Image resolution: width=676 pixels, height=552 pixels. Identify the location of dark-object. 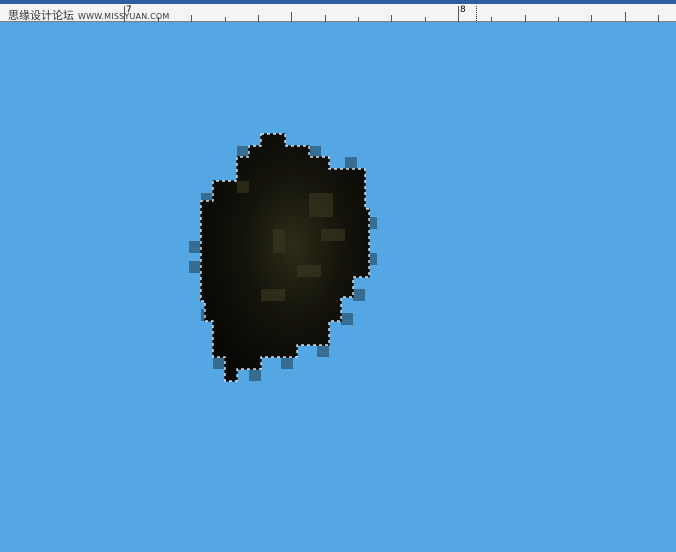
(285, 257).